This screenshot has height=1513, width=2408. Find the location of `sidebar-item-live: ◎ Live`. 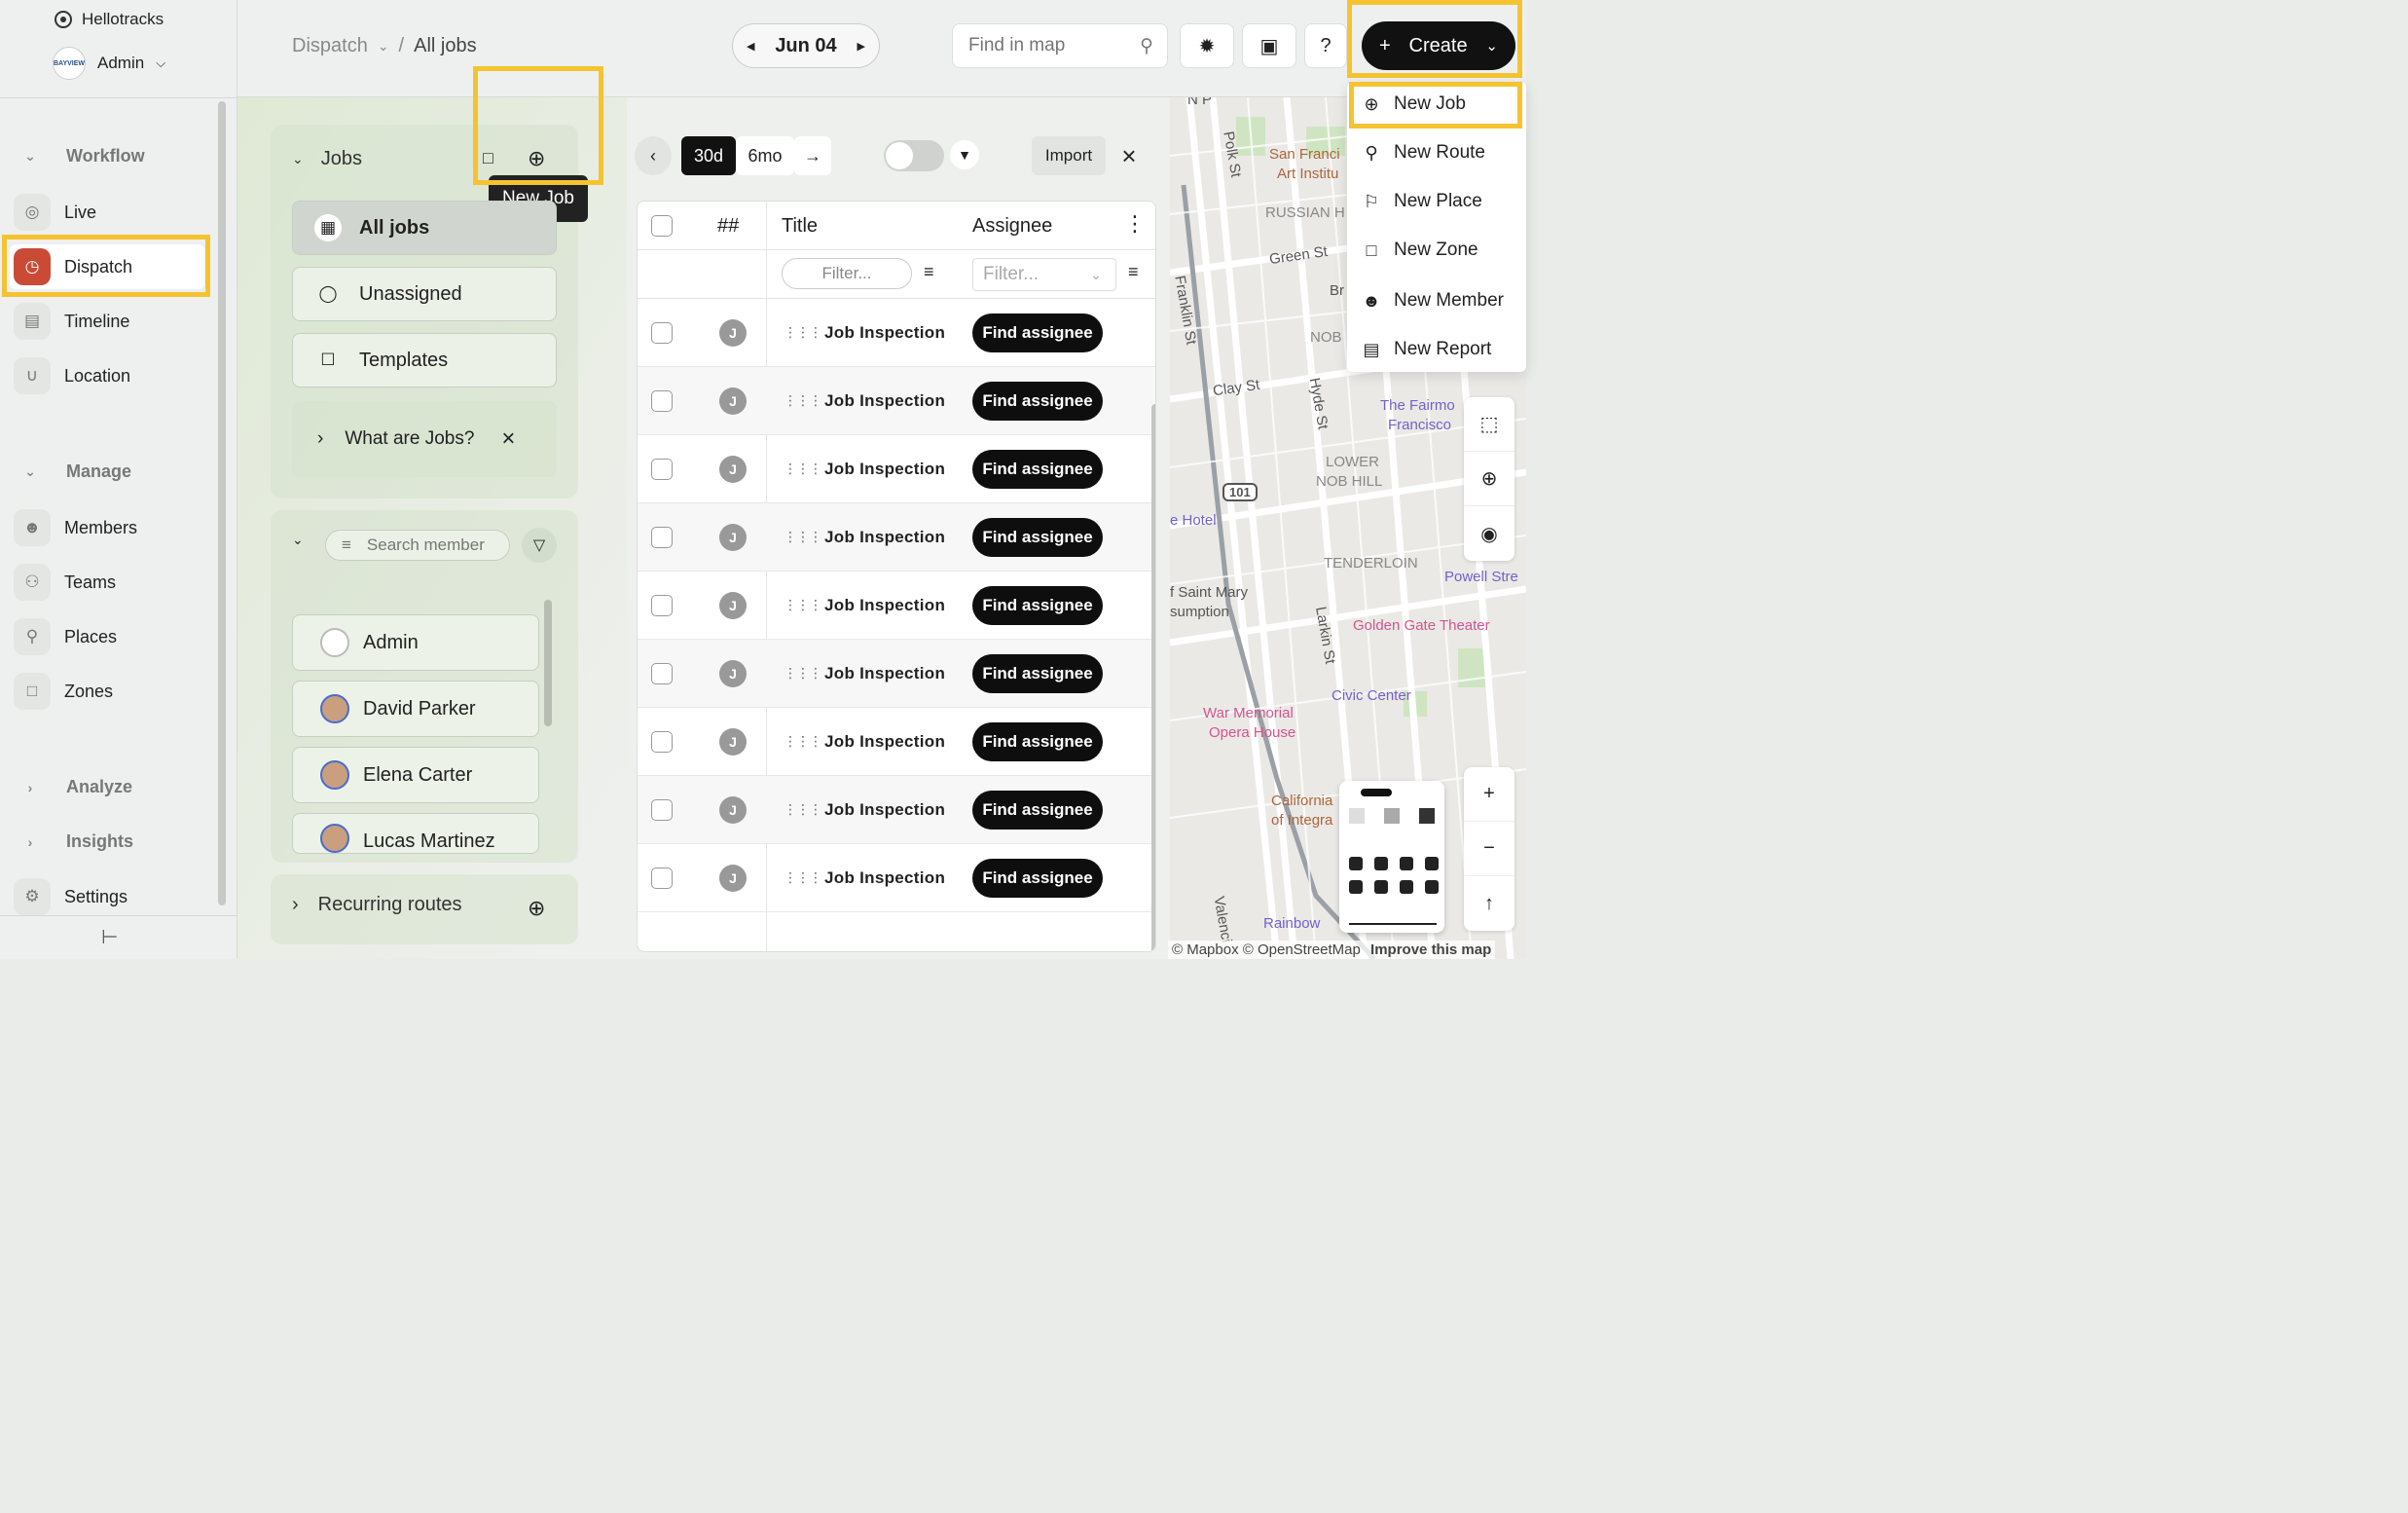

sidebar-item-live: ◎ Live is located at coordinates (107, 212).